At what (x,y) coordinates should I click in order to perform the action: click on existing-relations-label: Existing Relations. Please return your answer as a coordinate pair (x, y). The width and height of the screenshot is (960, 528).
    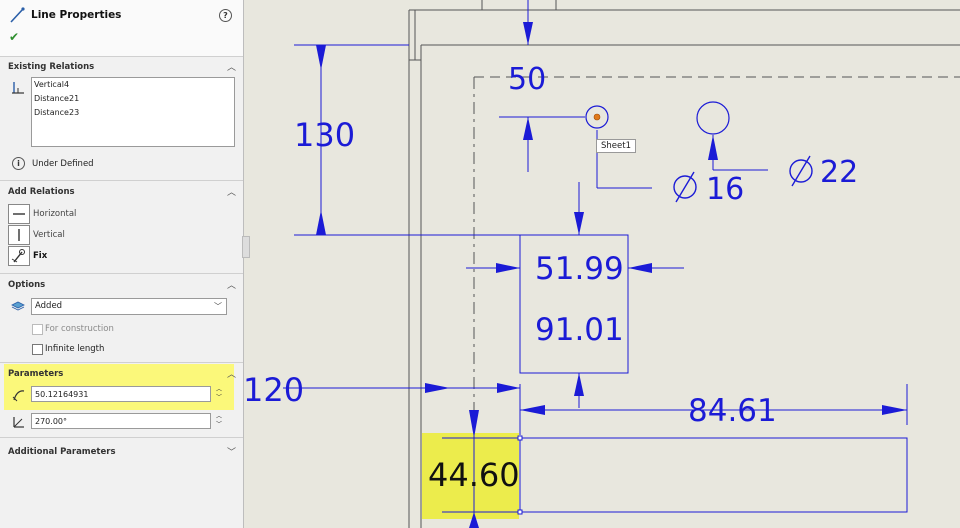
    Looking at the image, I should click on (51, 67).